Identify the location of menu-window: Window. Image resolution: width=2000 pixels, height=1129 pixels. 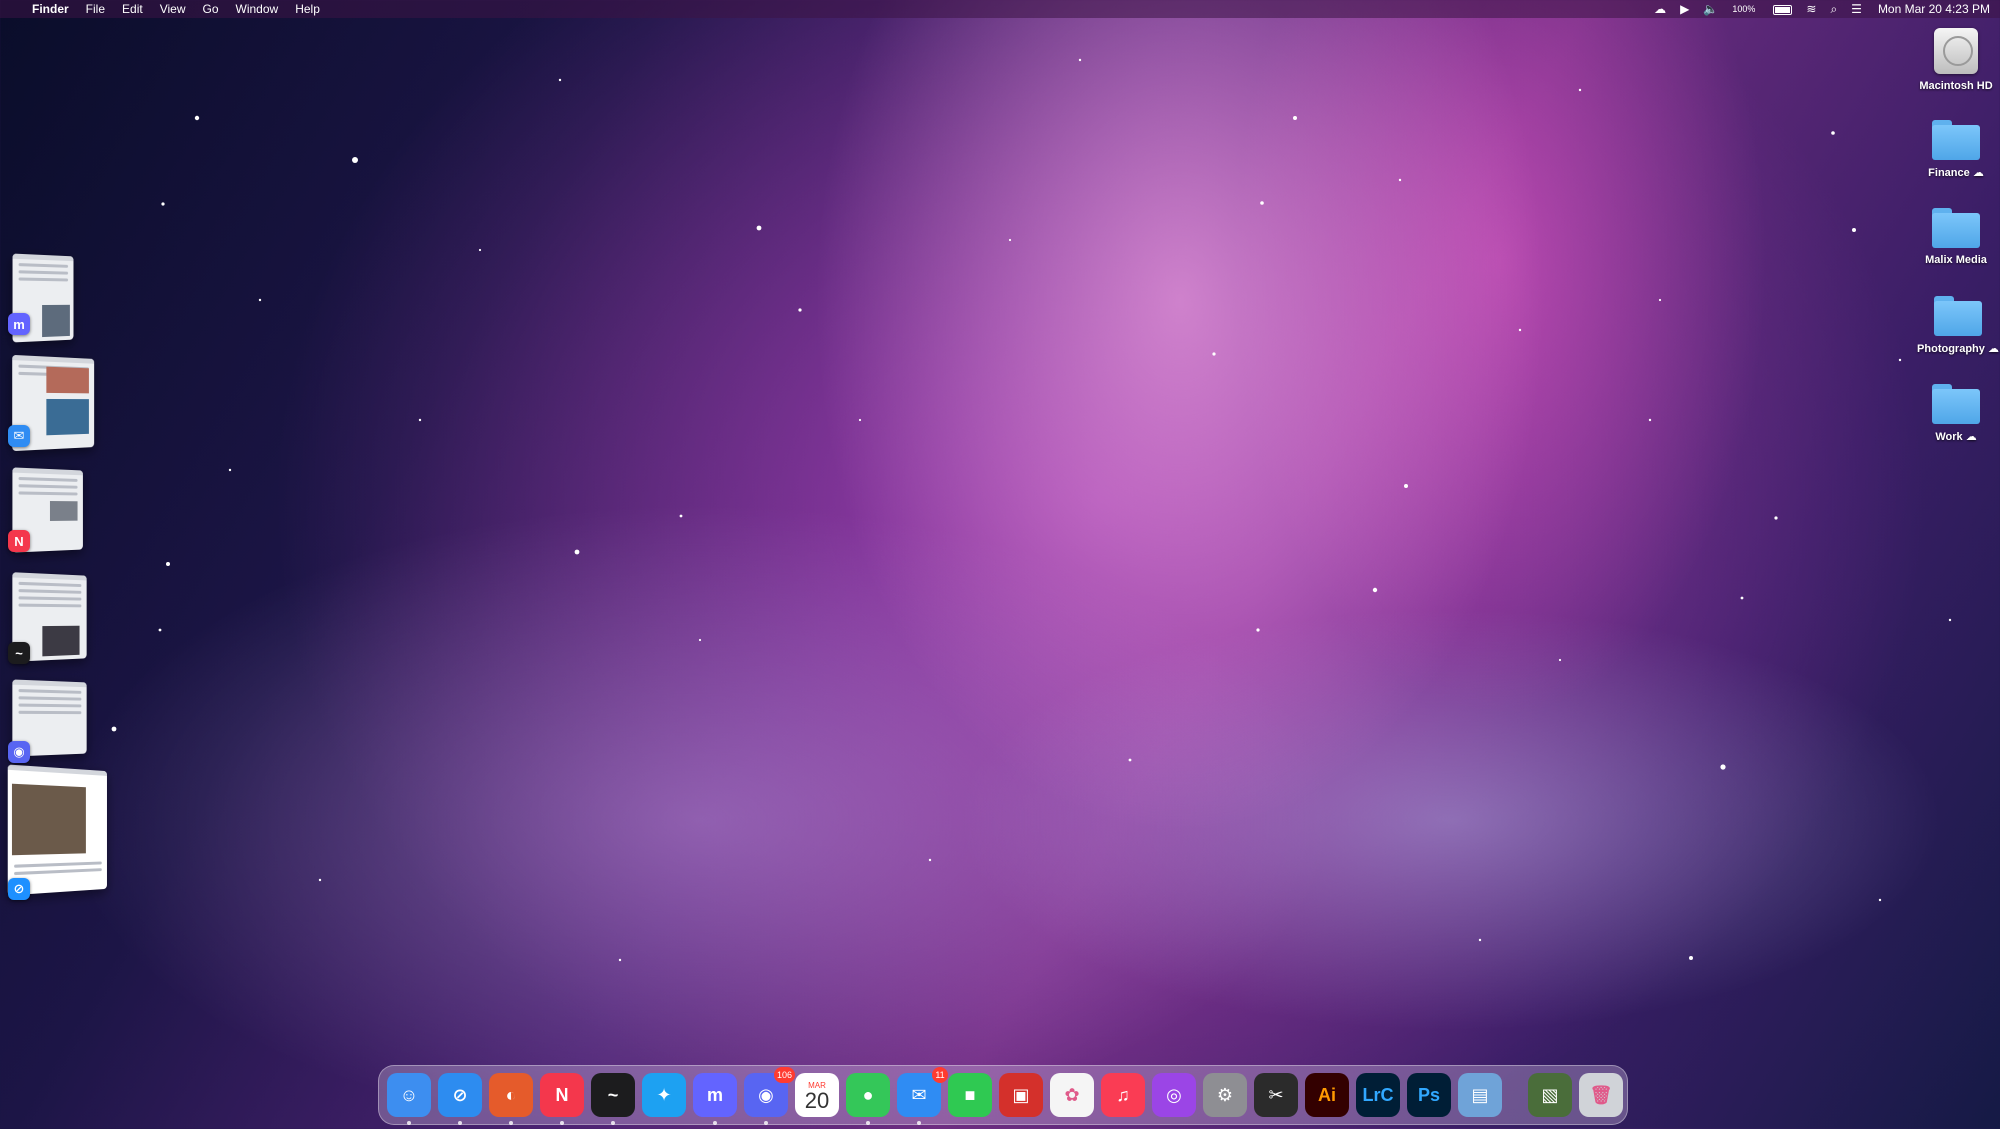
(257, 9).